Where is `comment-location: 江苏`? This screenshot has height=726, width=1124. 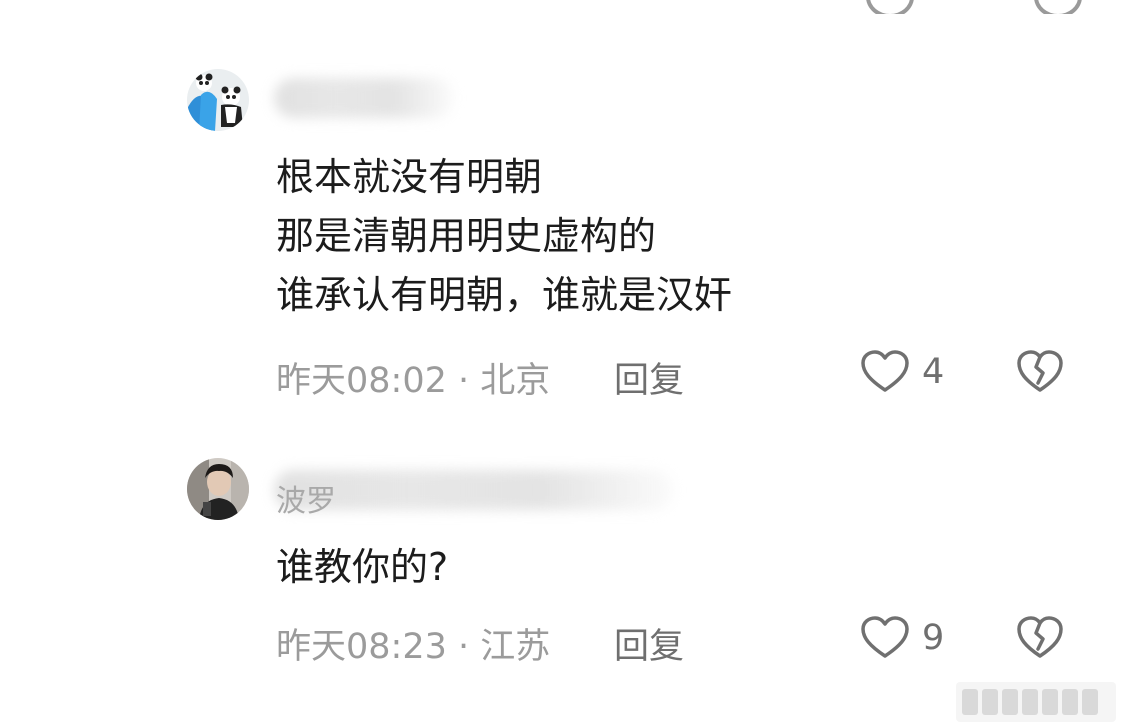
comment-location: 江苏 is located at coordinates (515, 647).